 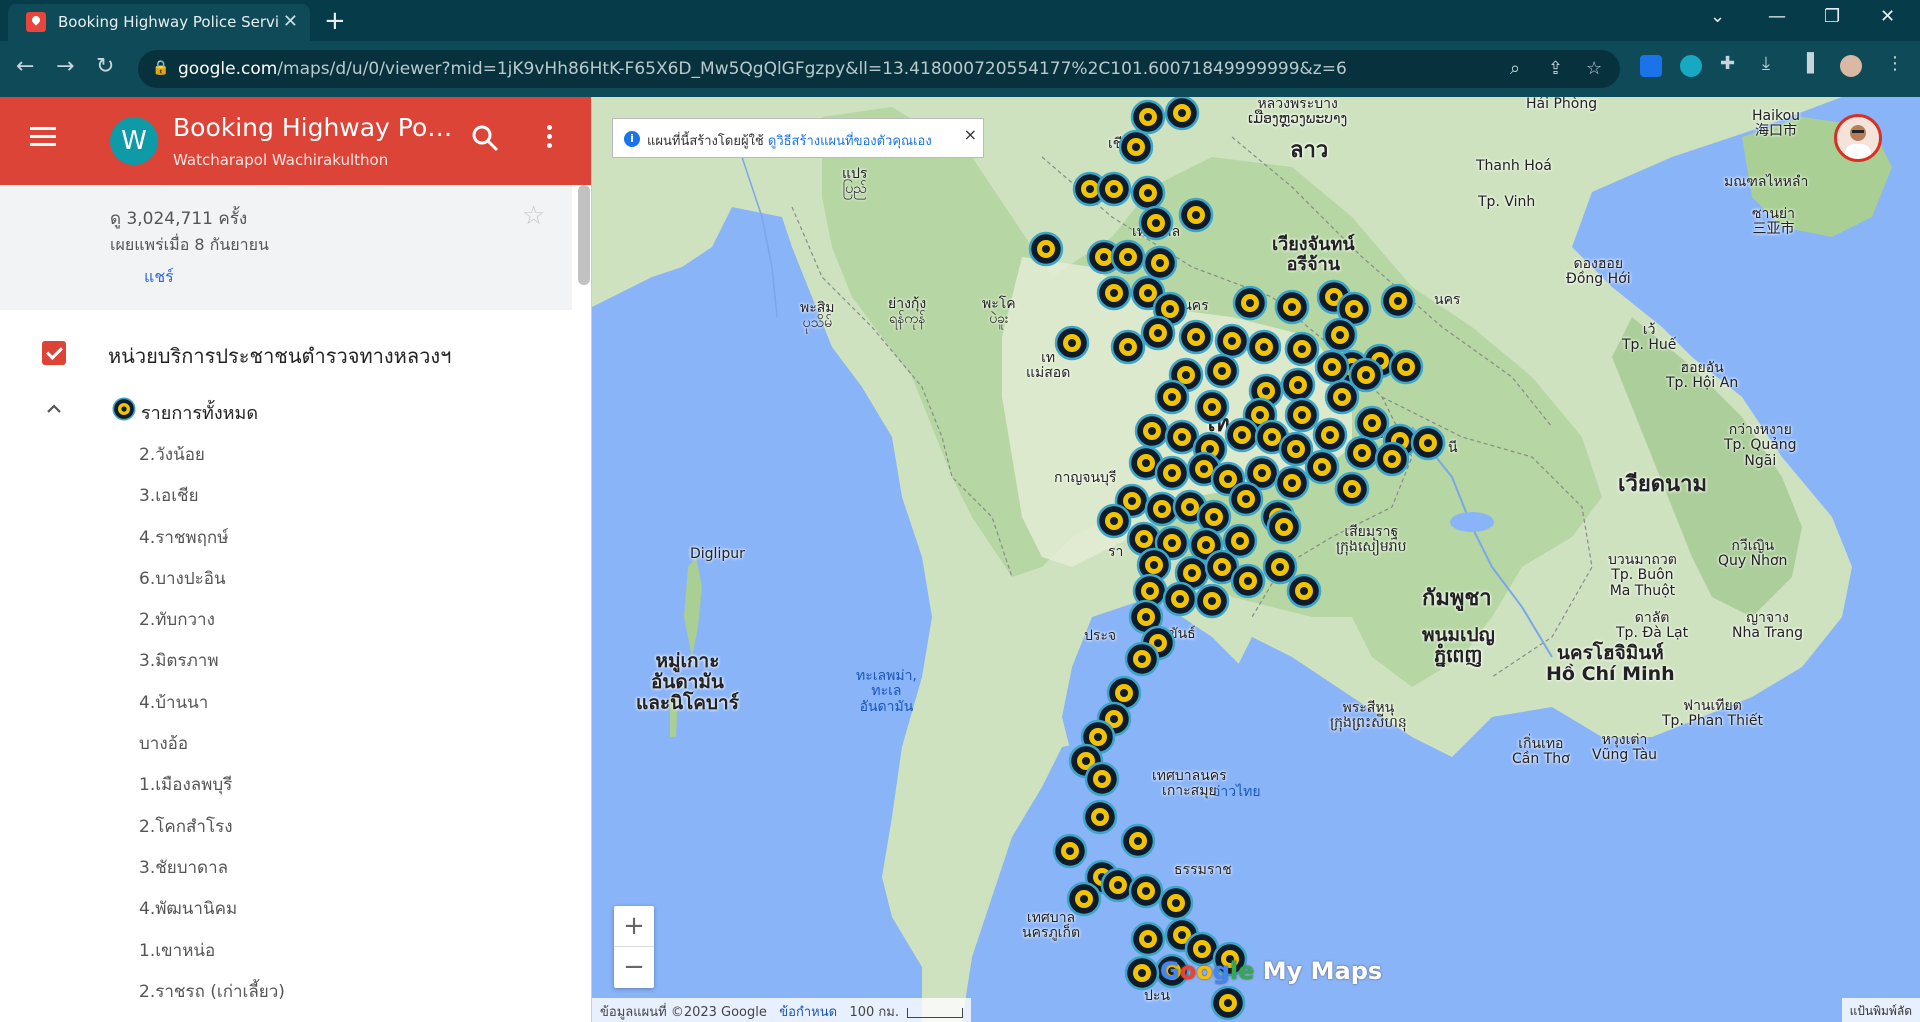 I want to click on list-item: 3.ชัยบาดาล, so click(x=212, y=874).